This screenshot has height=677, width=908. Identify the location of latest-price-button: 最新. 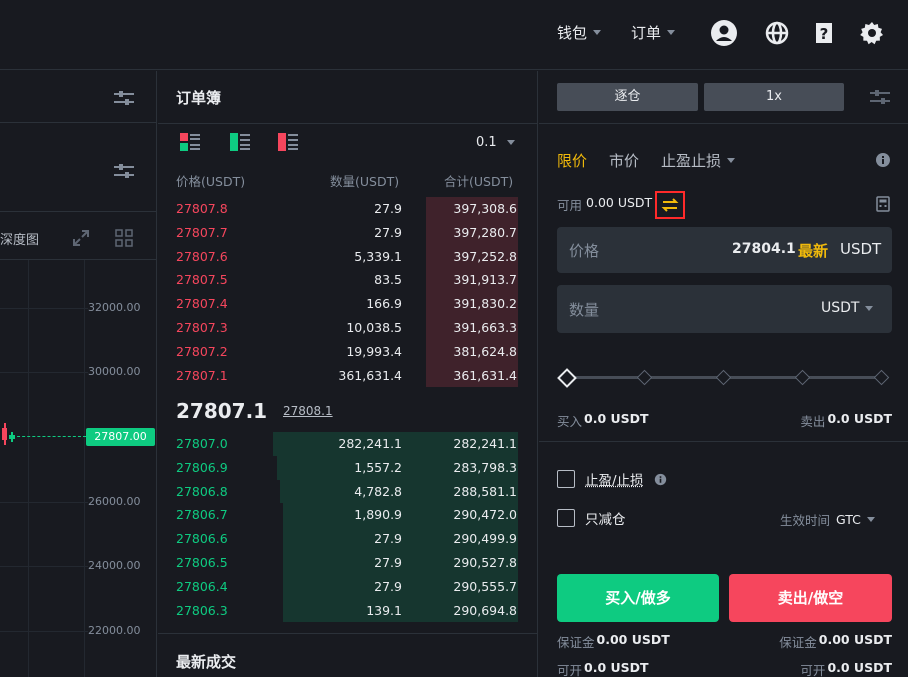
(813, 250).